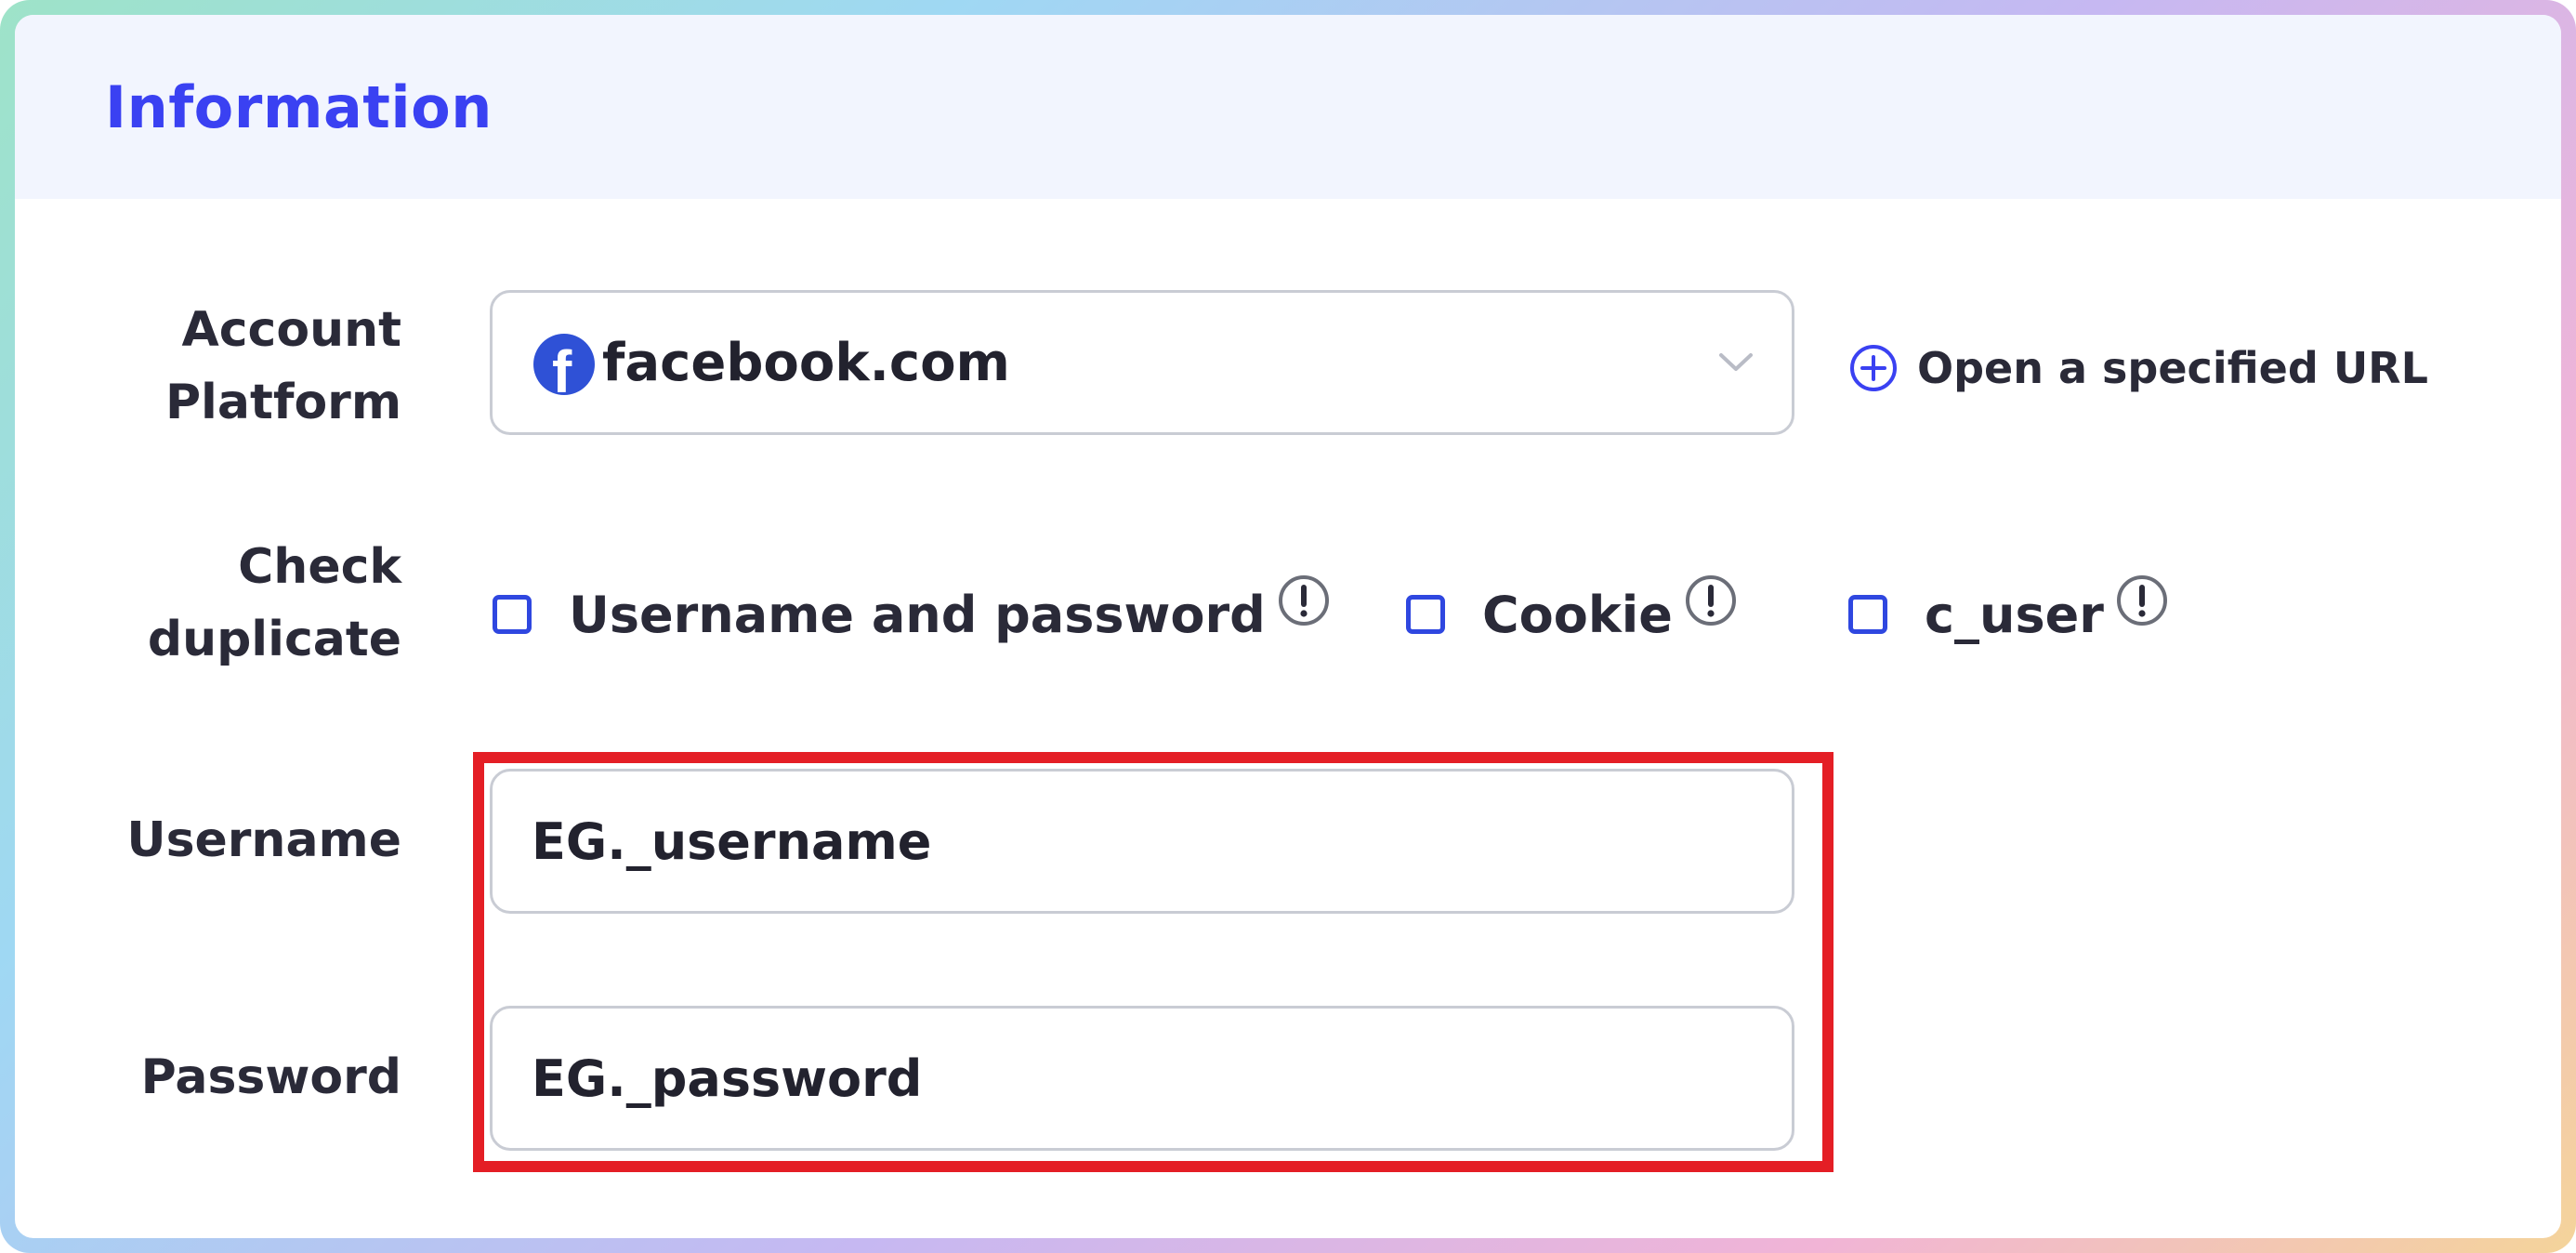 Image resolution: width=2576 pixels, height=1253 pixels. I want to click on chevron-down-icon, so click(1736, 362).